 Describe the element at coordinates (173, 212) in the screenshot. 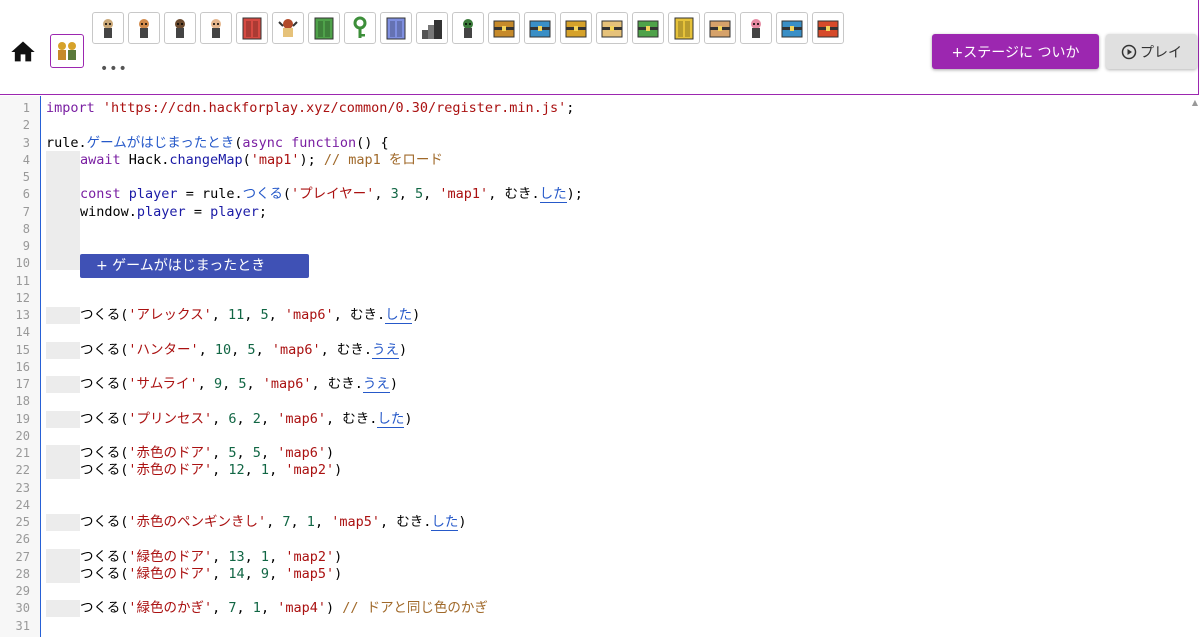

I see `code-line: window.player = player;` at that location.